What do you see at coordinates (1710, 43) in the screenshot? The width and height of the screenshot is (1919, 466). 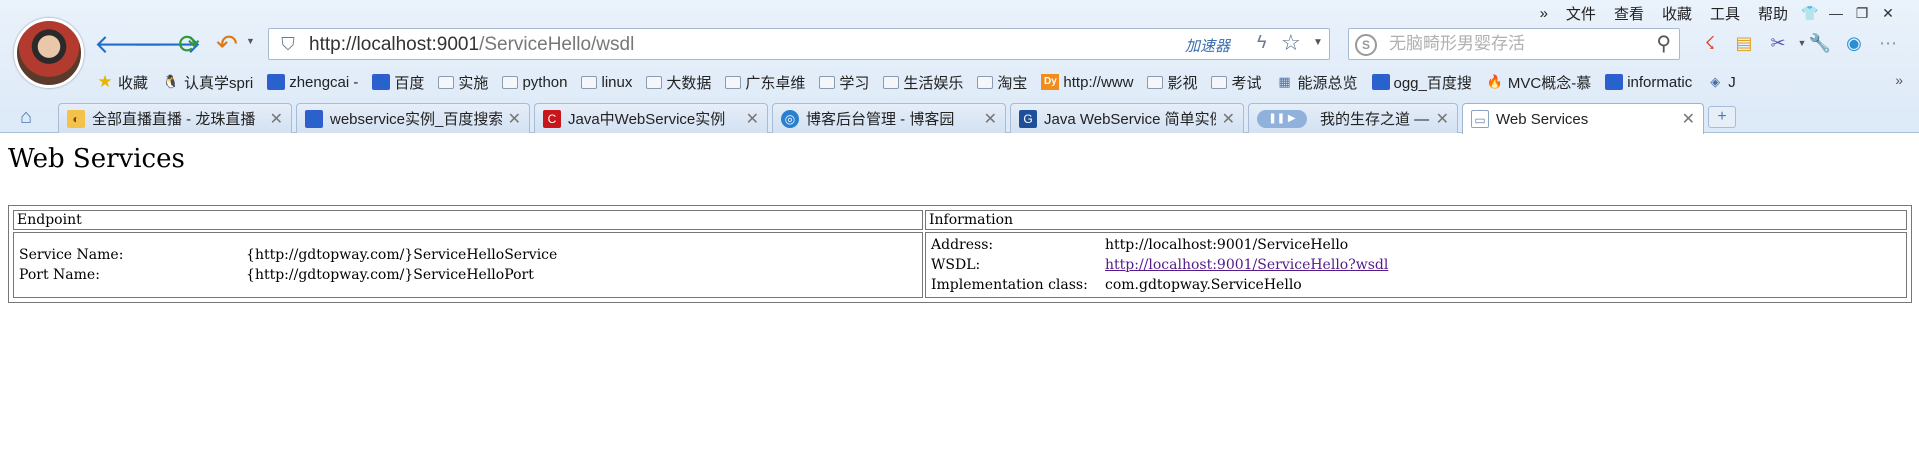 I see `extension-icon: ☇` at bounding box center [1710, 43].